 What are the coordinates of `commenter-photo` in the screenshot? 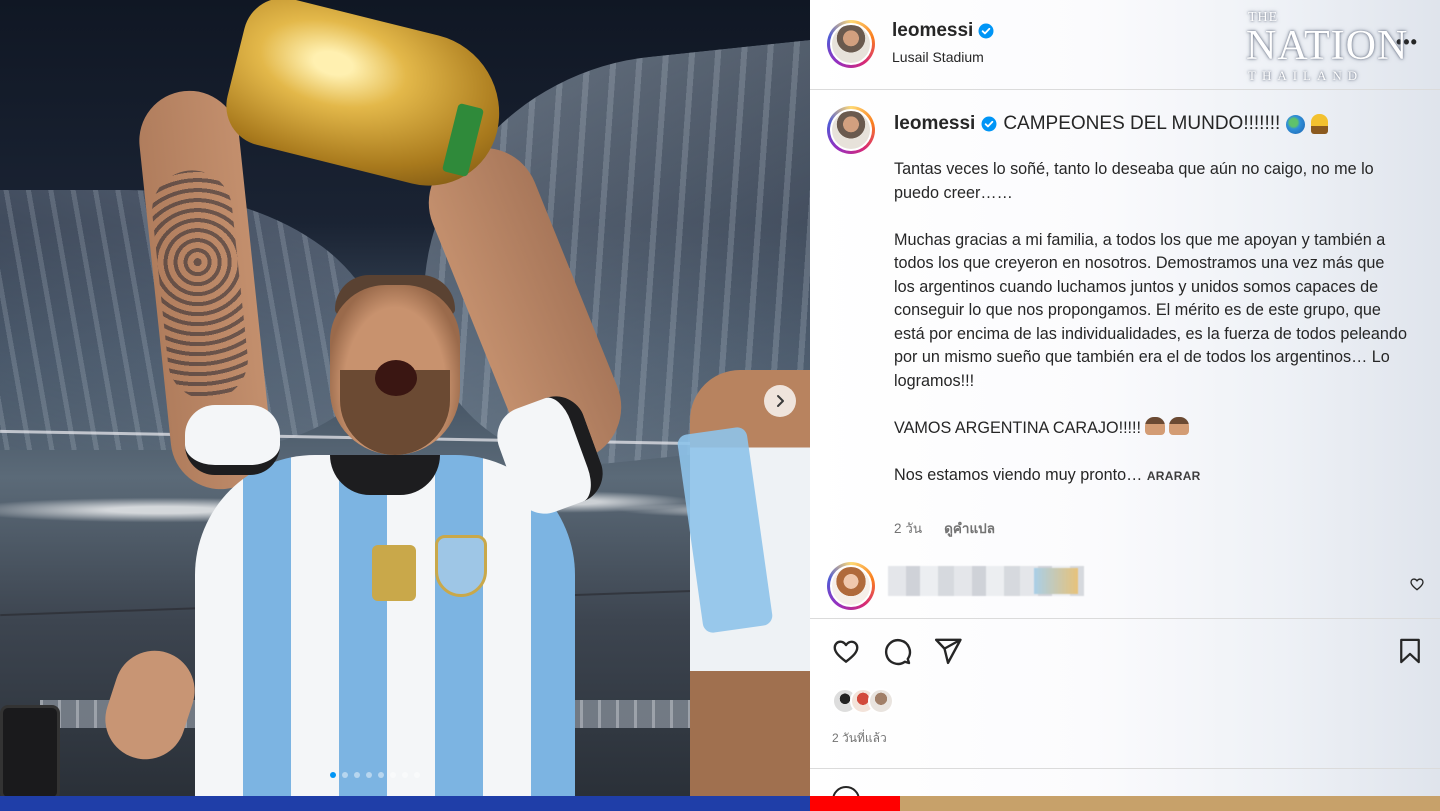 It's located at (851, 586).